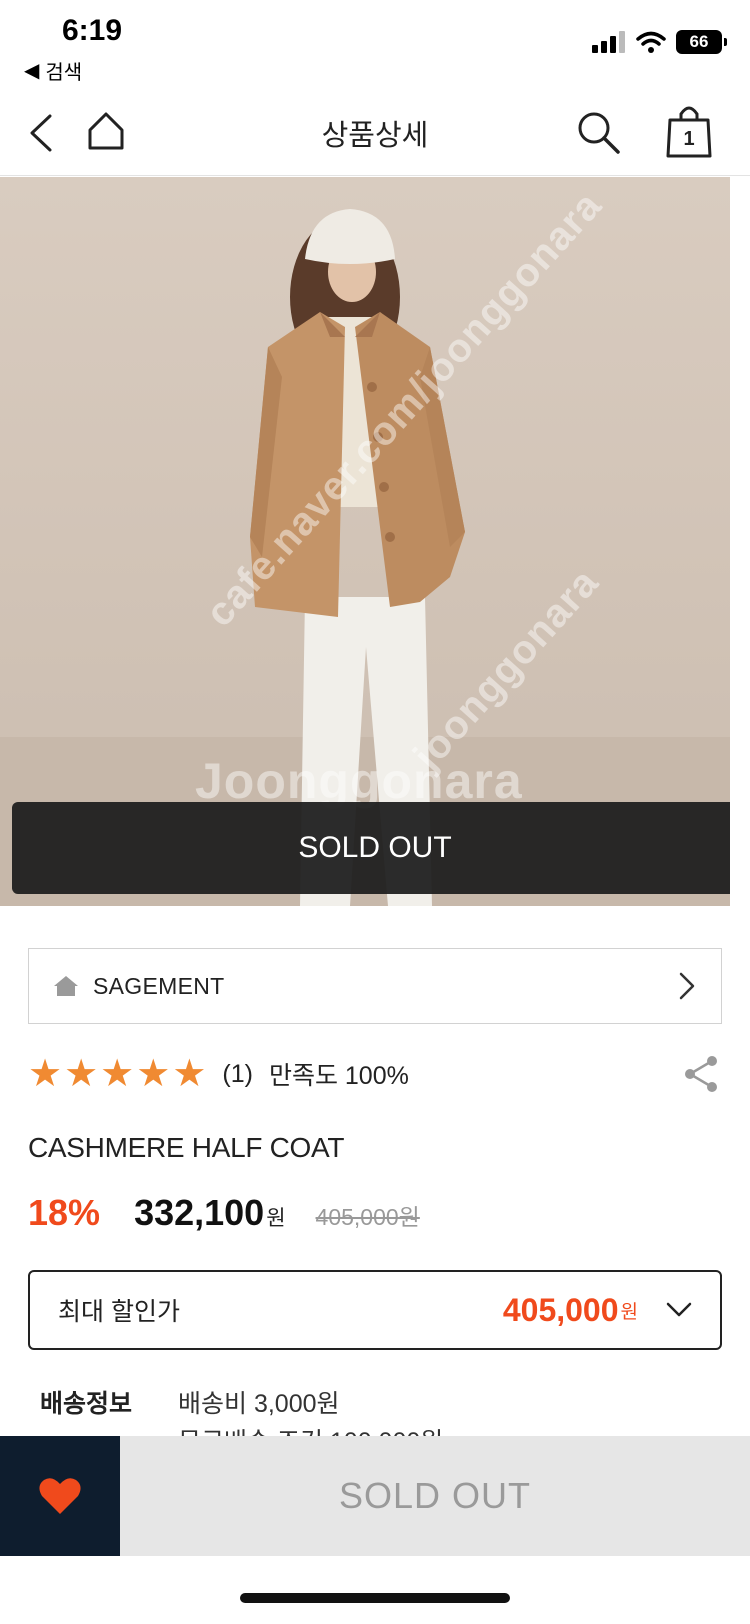 This screenshot has height=1624, width=750. I want to click on home-icon, so click(66, 986).